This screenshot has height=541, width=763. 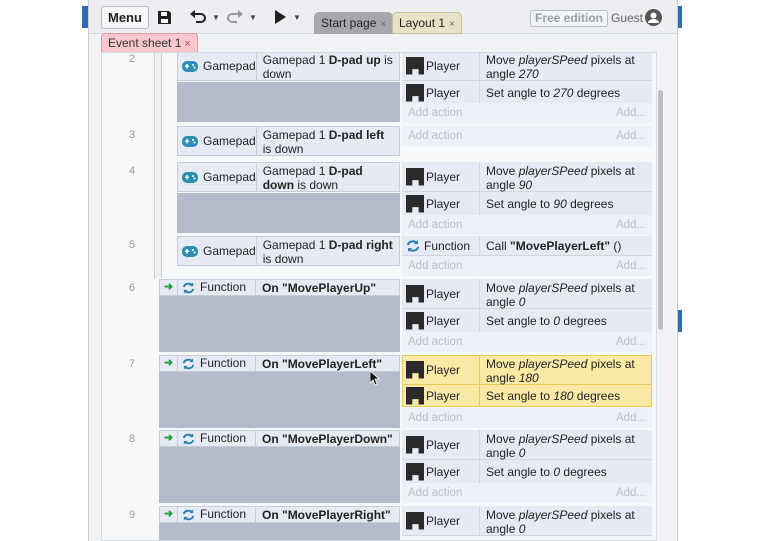 I want to click on condition-row: ➜ Function On "MovePlayerRight", so click(x=279, y=514).